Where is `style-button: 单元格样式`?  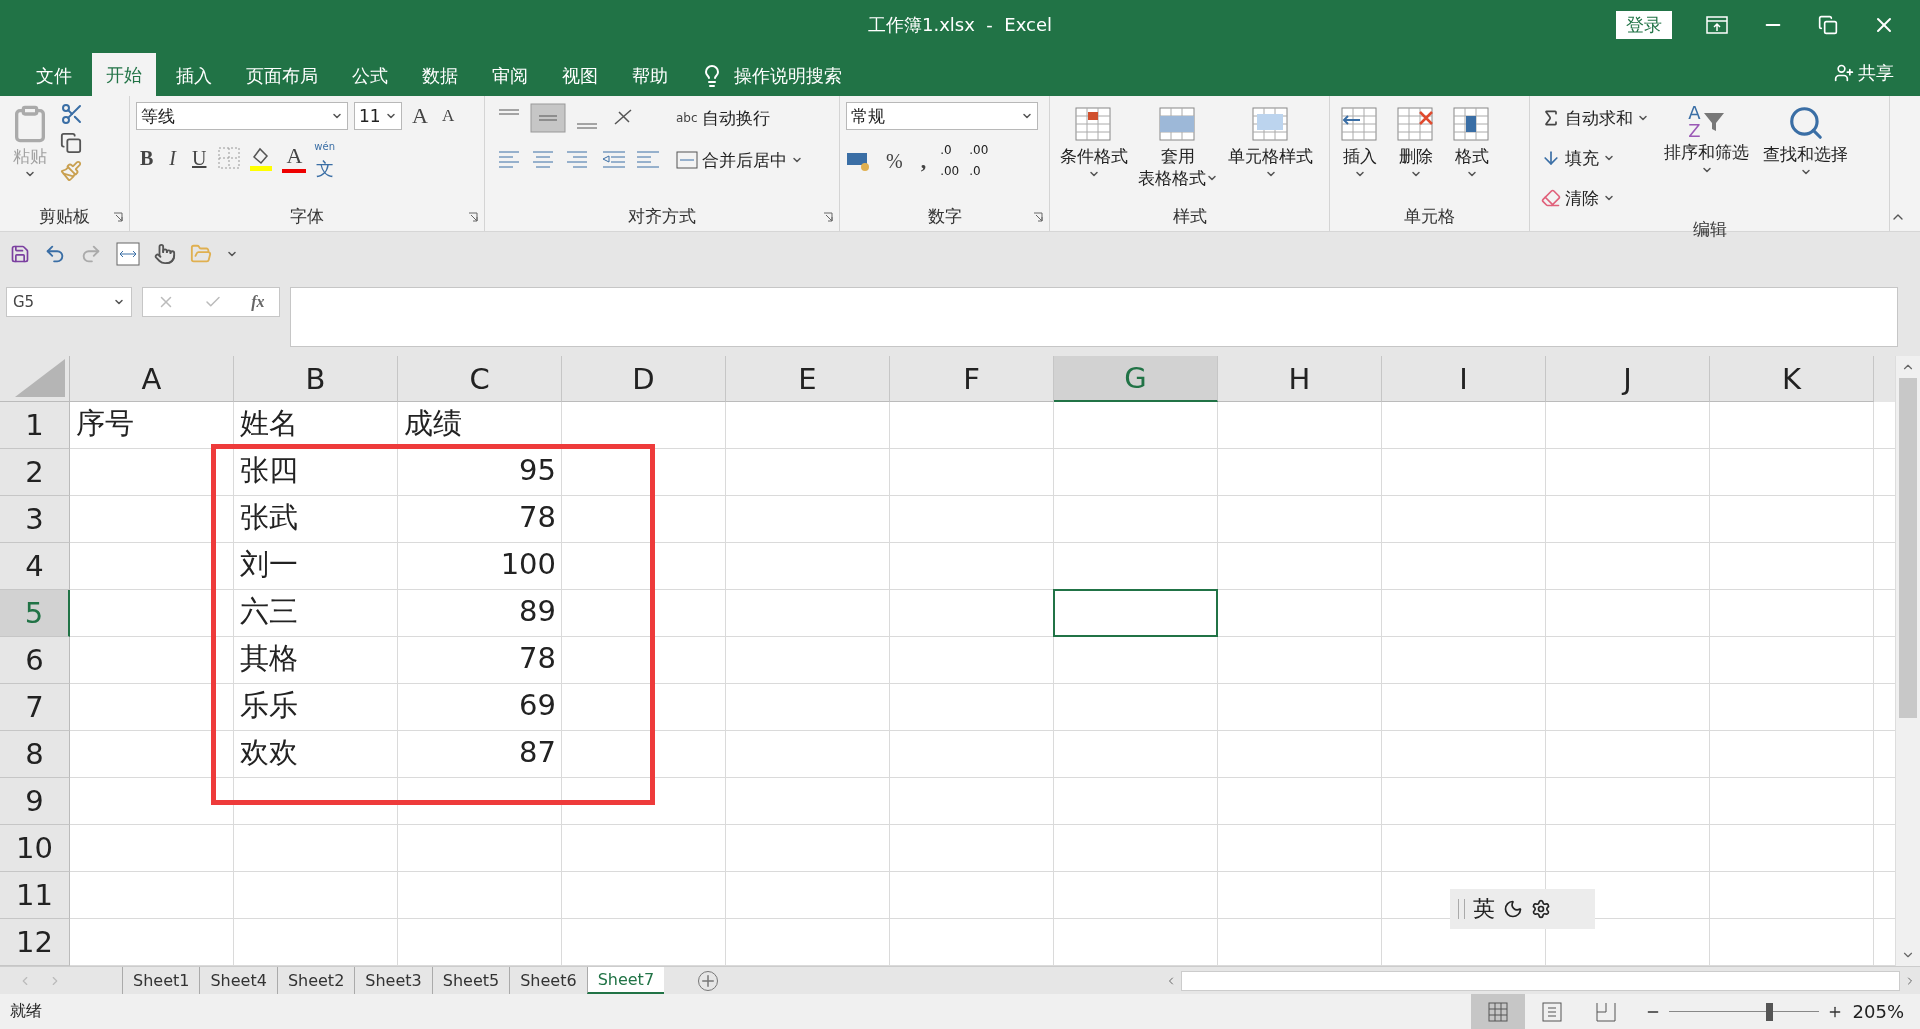
style-button: 单元格样式 is located at coordinates (1270, 152).